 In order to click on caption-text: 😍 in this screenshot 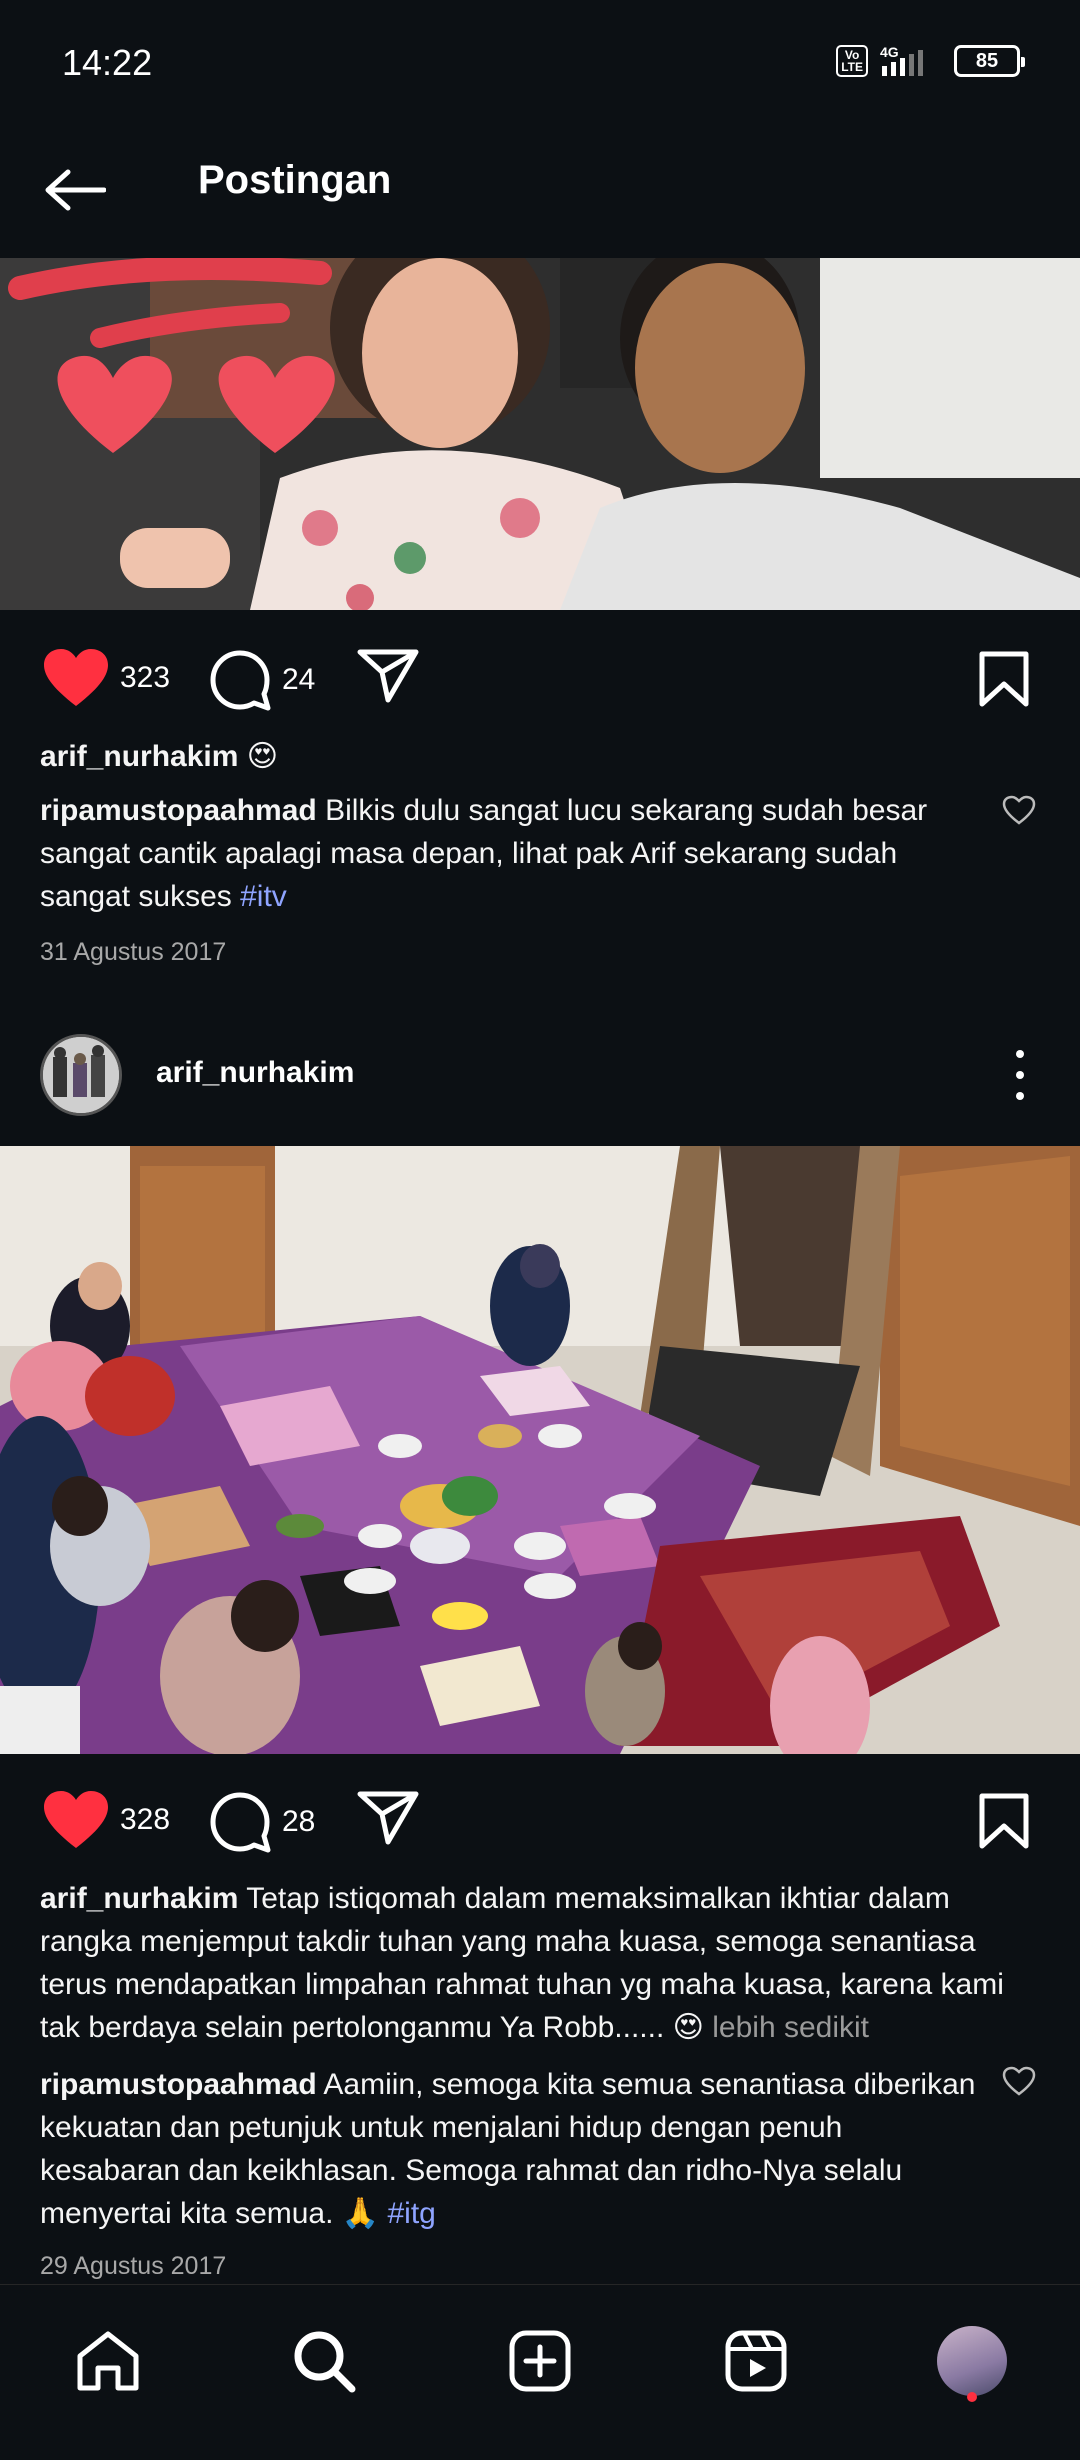, I will do `click(262, 756)`.